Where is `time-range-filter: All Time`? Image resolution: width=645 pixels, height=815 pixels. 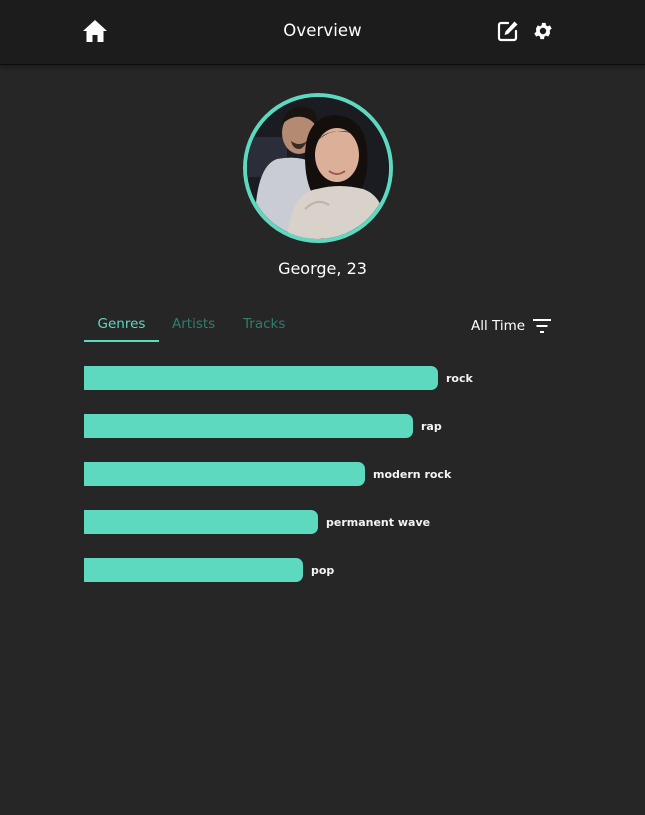 time-range-filter: All Time is located at coordinates (511, 326).